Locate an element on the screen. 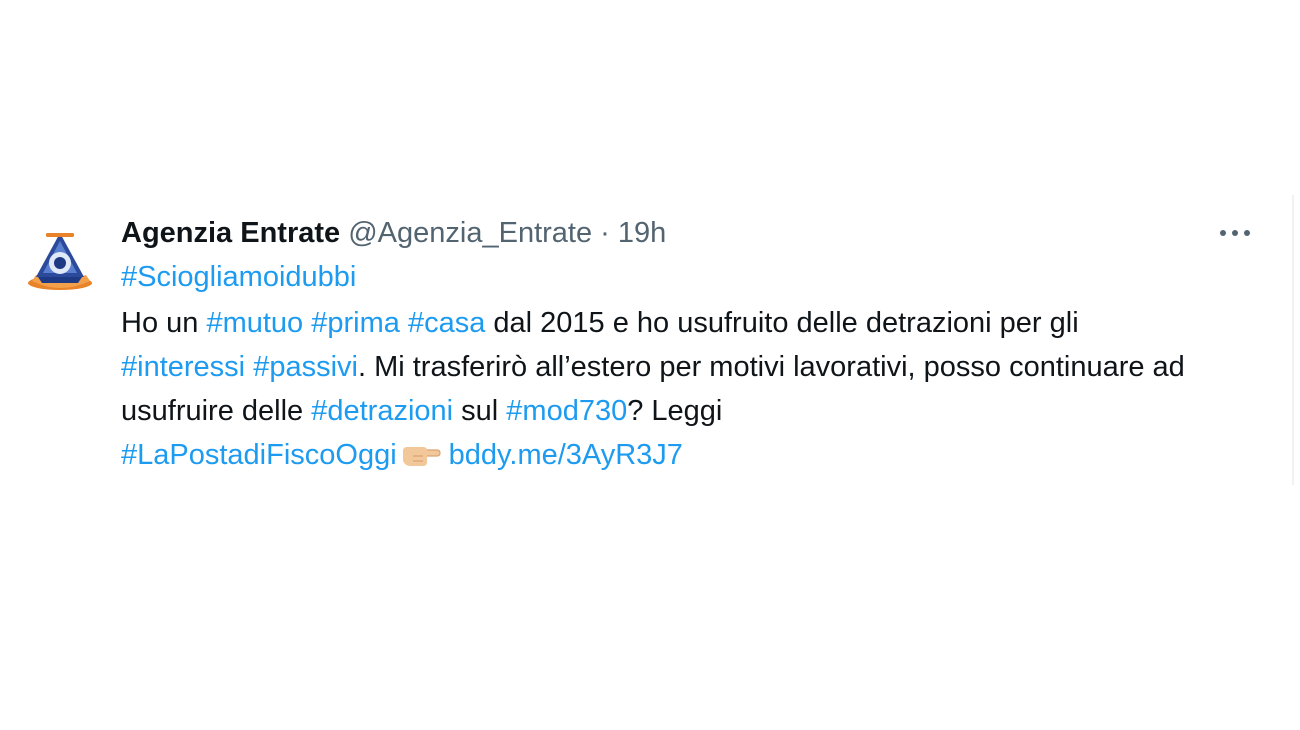  tweet-header: Agenzia Entrate @Agenzia_Entrate · 19h is located at coordinates (691, 233).